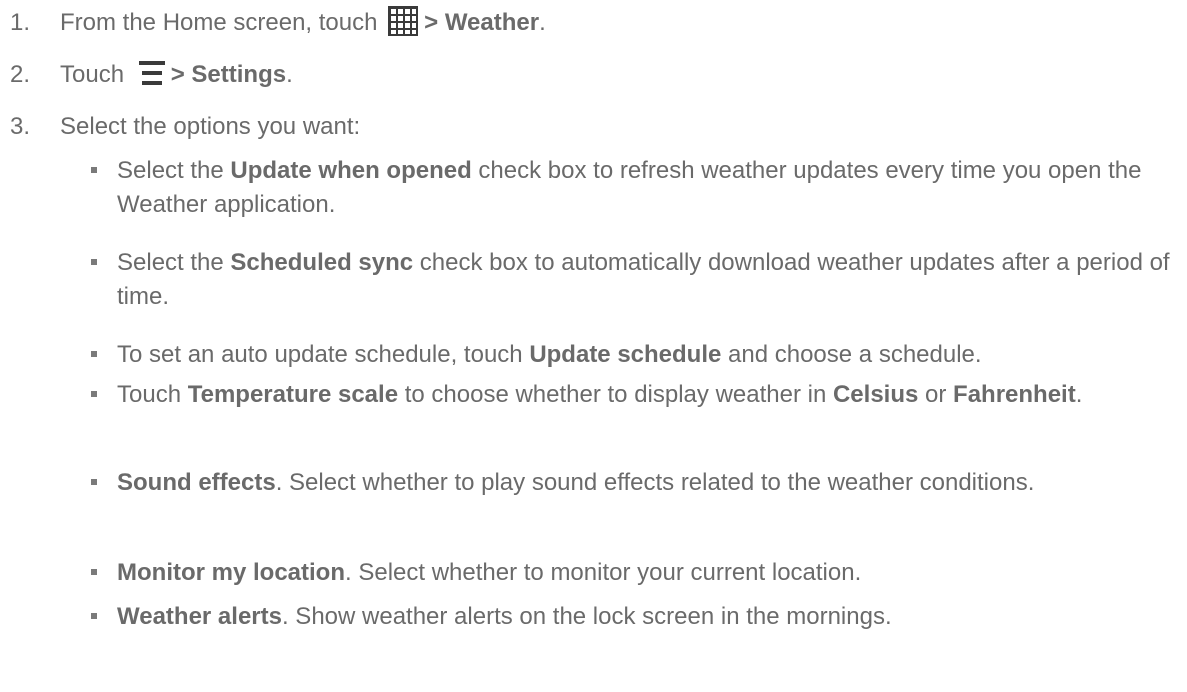  I want to click on item-text: To set an auto update schedule, touch, so click(323, 354).